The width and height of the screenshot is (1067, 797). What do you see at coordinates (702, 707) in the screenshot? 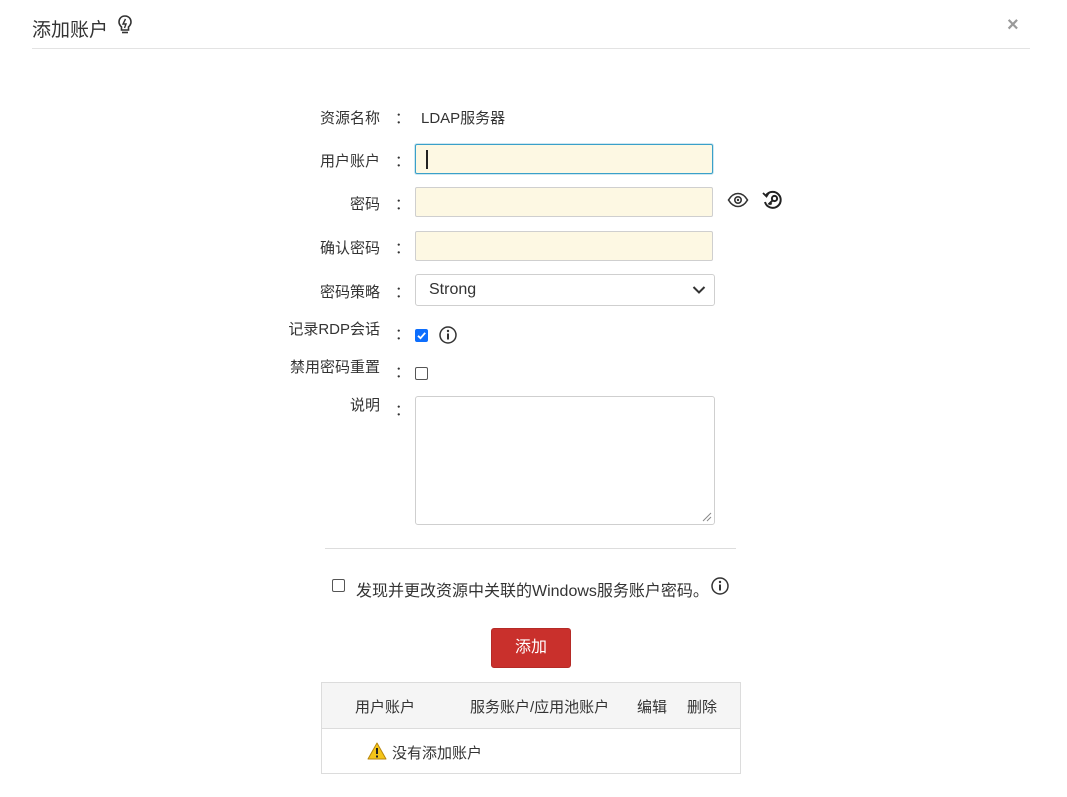
I see `column-header-delete: 删除` at bounding box center [702, 707].